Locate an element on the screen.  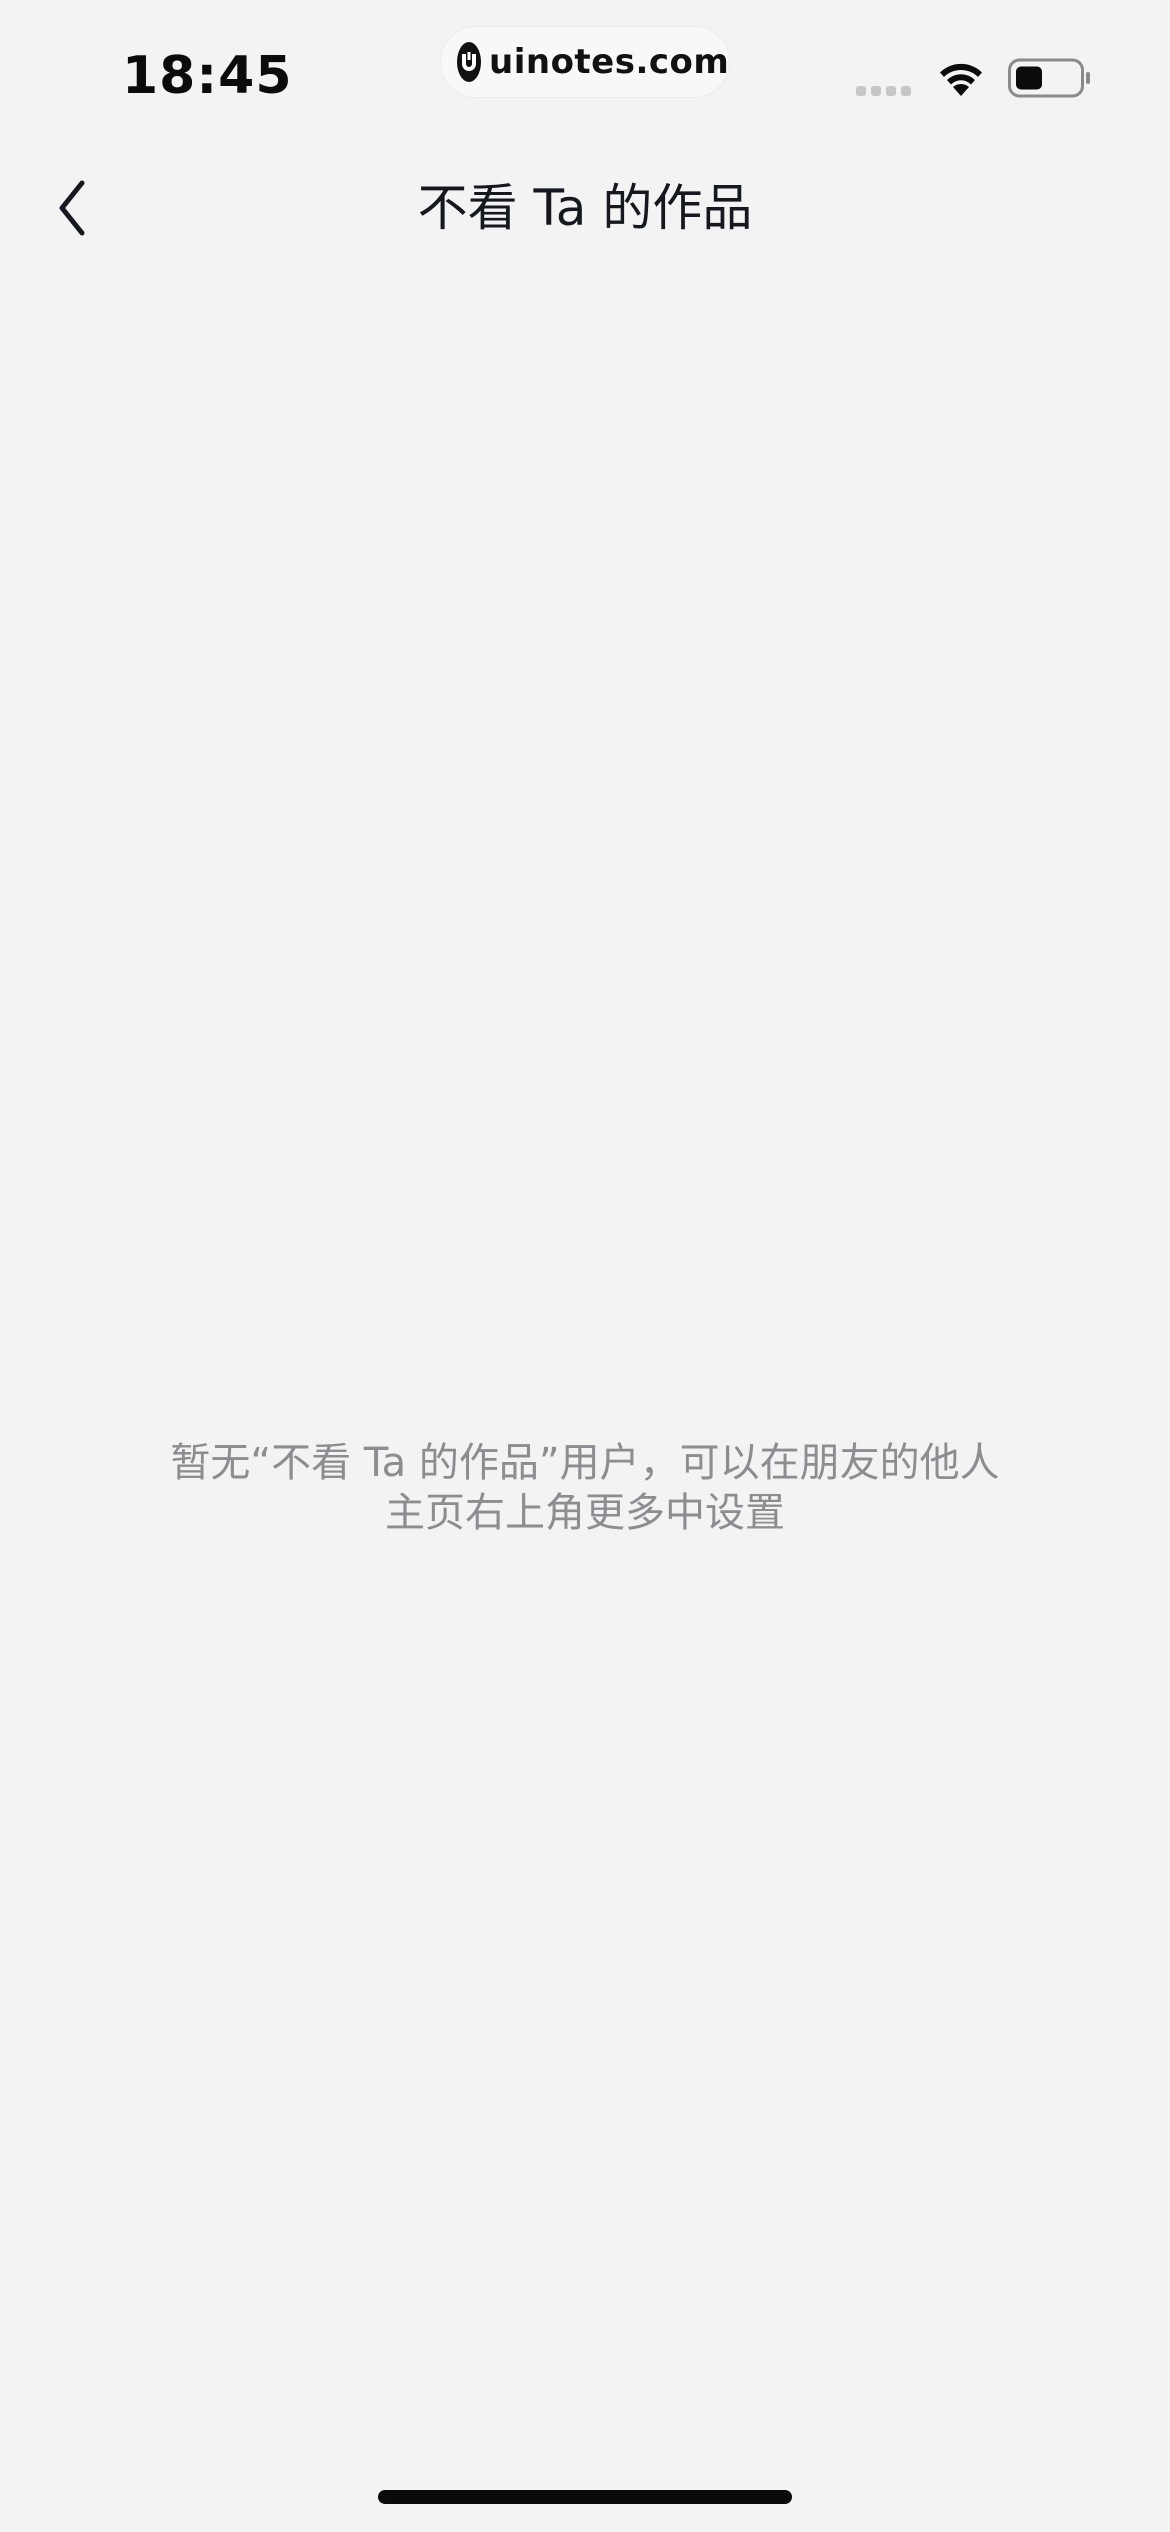
empty-state-message: 暂无“不看 Ta 的作品”用户，可以在朋友的他人 主页右上角更多中设置 is located at coordinates (585, 1488).